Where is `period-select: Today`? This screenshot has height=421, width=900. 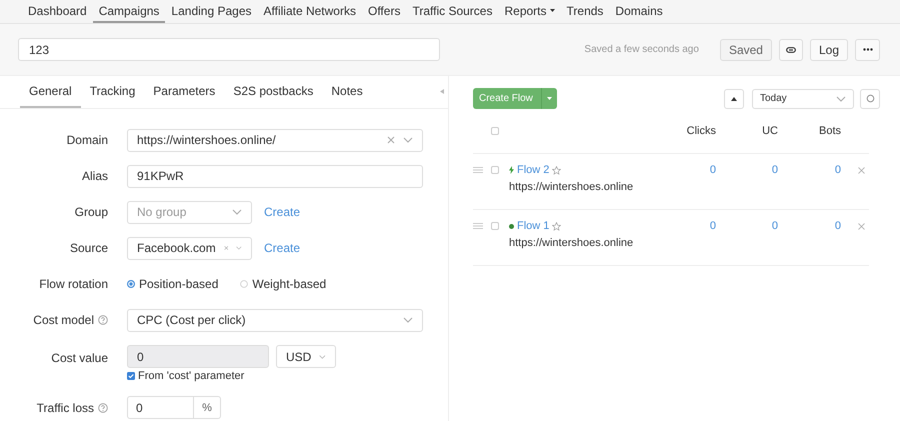
period-select: Today is located at coordinates (803, 98).